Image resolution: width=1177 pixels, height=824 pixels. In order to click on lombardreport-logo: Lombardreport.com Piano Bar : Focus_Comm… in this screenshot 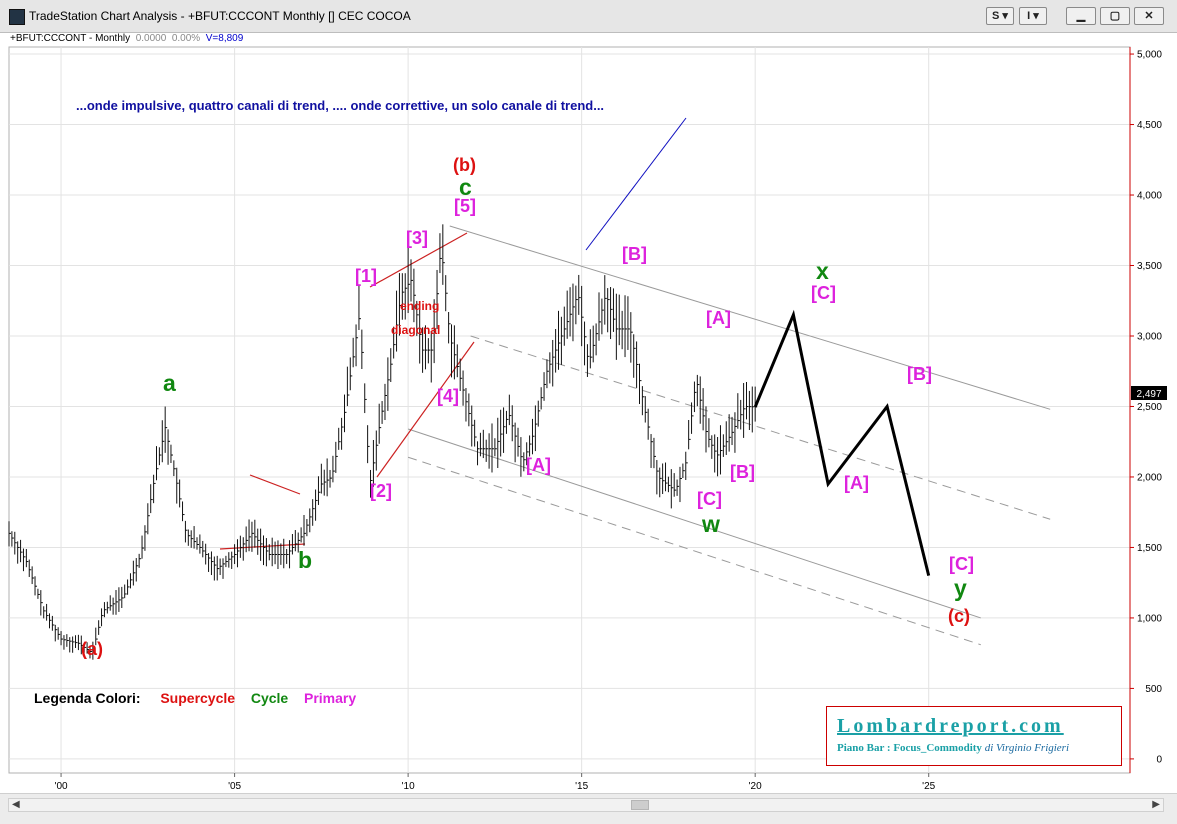, I will do `click(974, 736)`.